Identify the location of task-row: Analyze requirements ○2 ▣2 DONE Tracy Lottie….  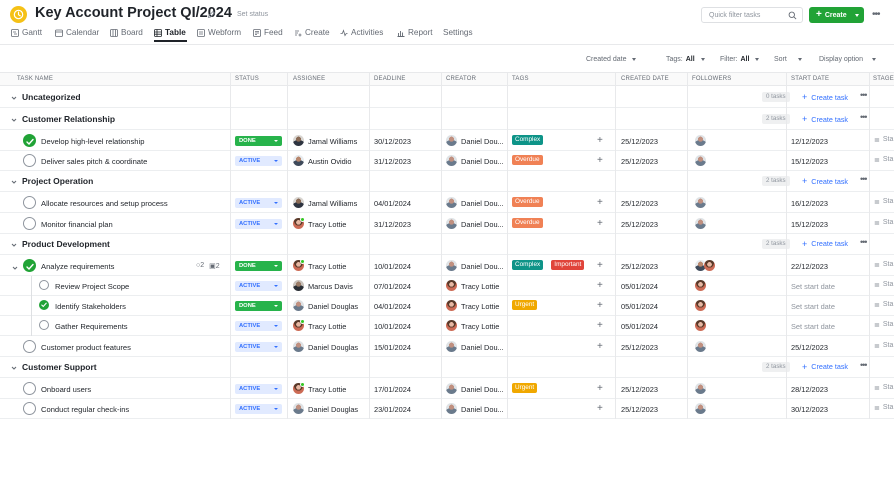
(447, 266).